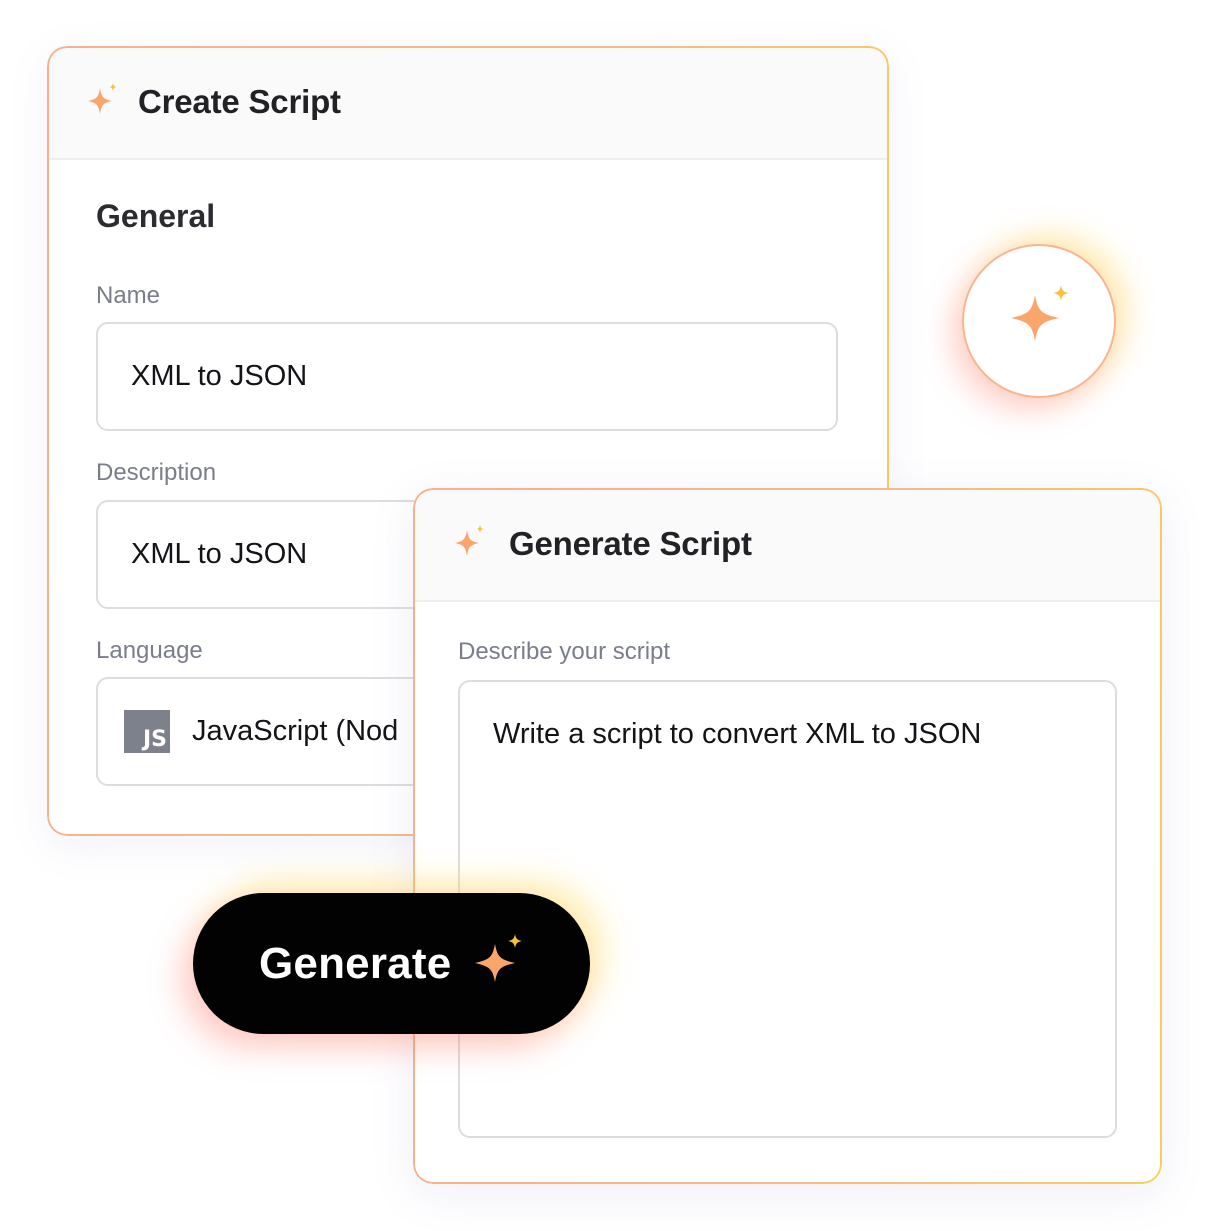  Describe the element at coordinates (239, 101) in the screenshot. I see `create-script-title: Create Script` at that location.